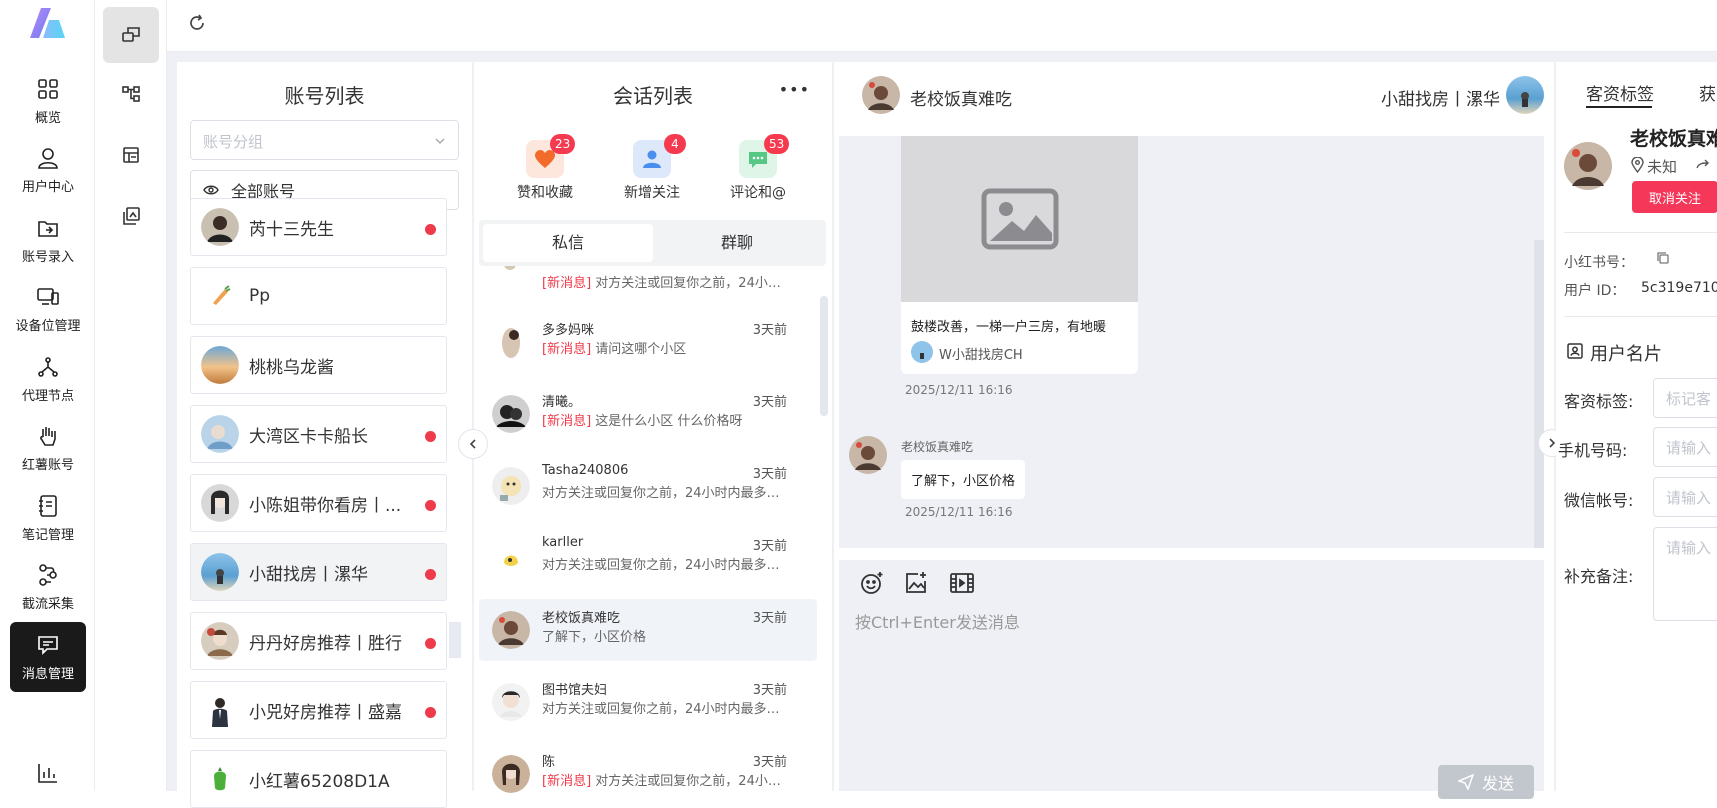  I want to click on account-row: 桃桃乌龙酱, so click(318, 365).